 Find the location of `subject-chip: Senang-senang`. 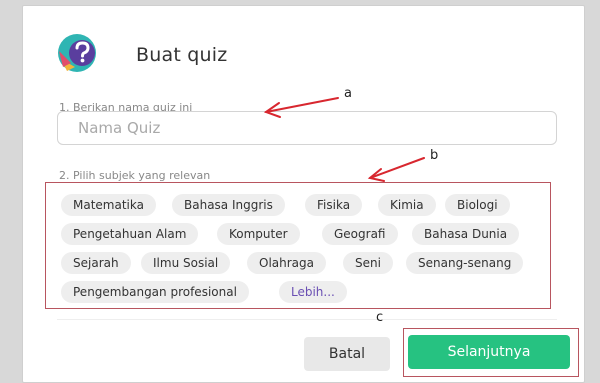

subject-chip: Senang-senang is located at coordinates (465, 263).